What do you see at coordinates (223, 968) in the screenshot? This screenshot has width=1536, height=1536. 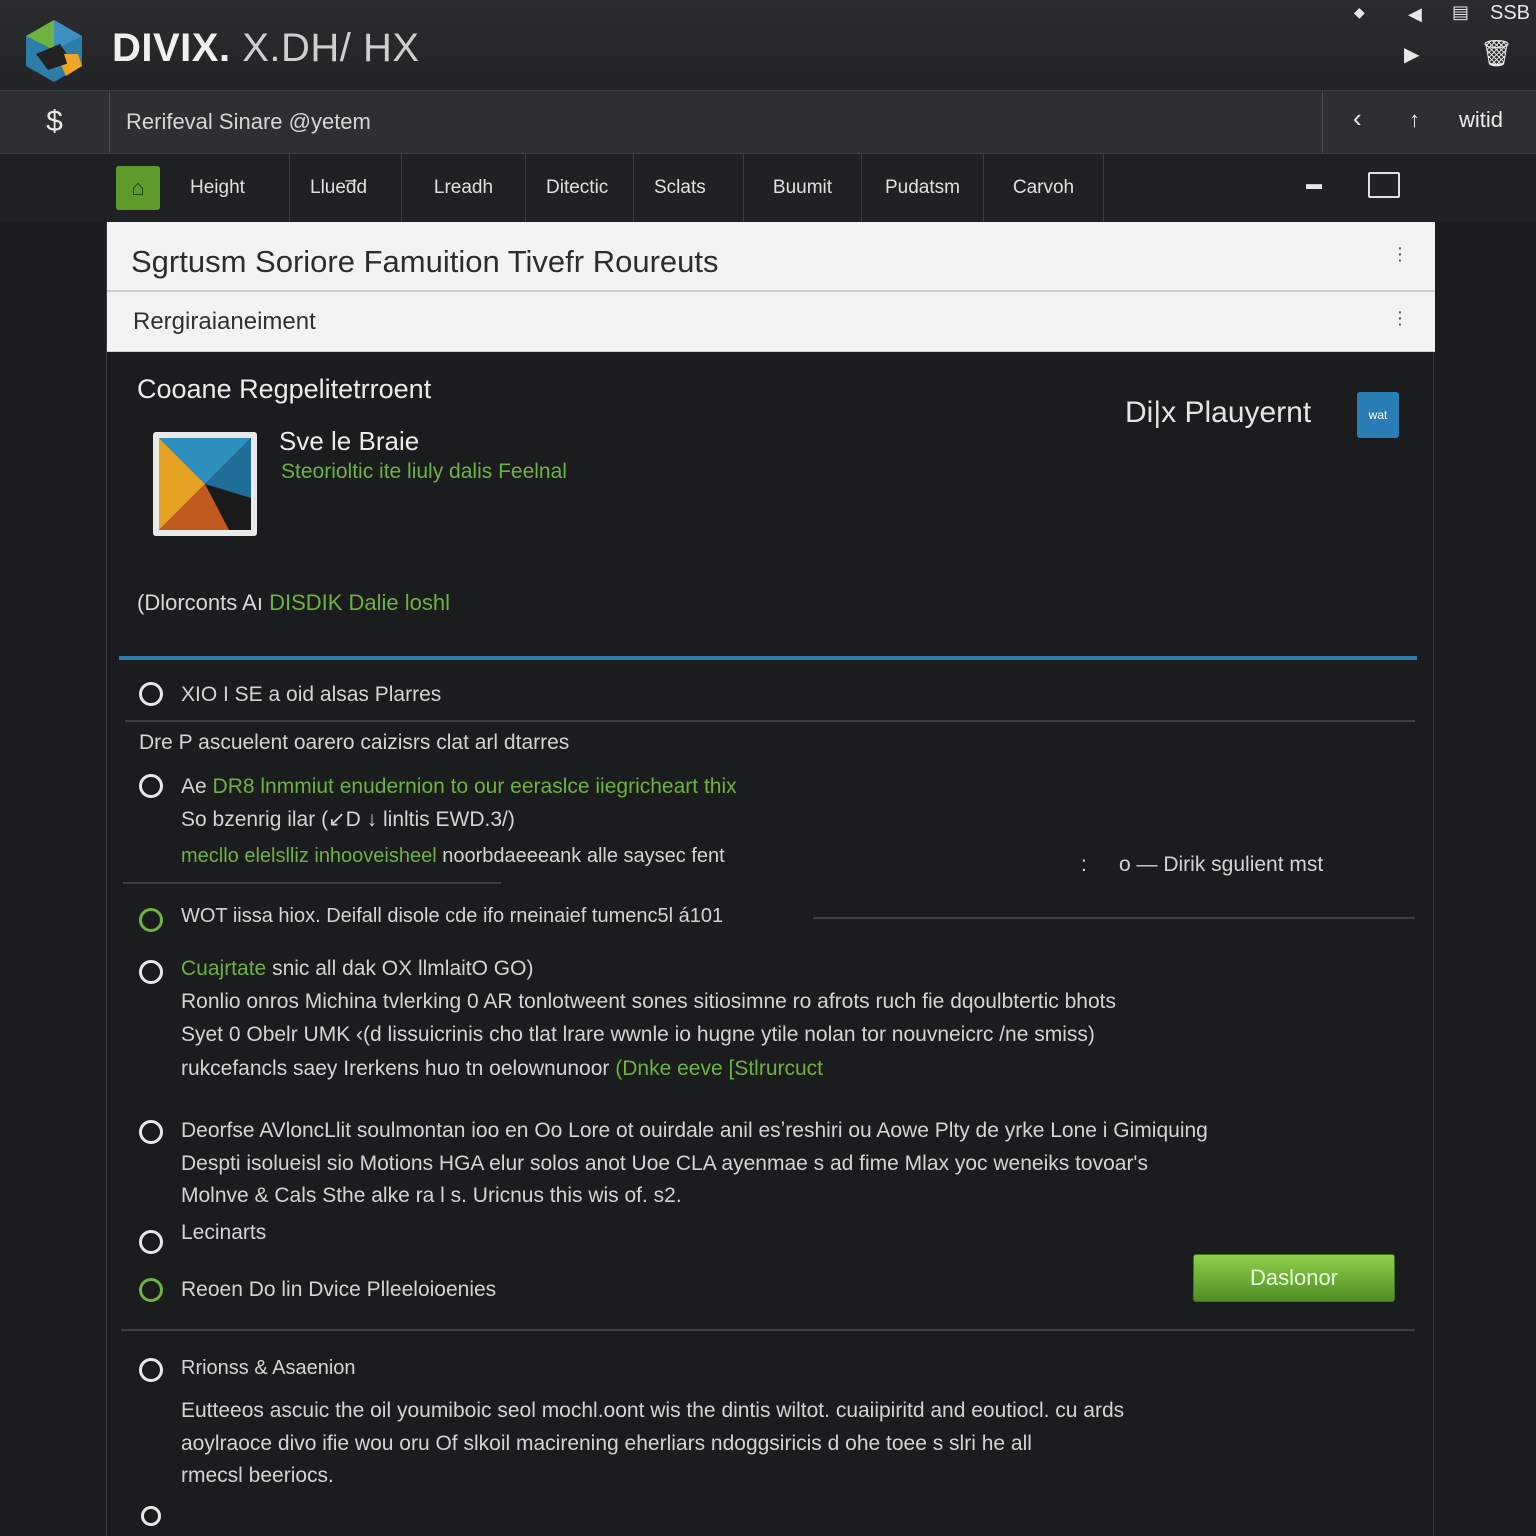 I see `option-5-lead-link: Cuajrtate` at bounding box center [223, 968].